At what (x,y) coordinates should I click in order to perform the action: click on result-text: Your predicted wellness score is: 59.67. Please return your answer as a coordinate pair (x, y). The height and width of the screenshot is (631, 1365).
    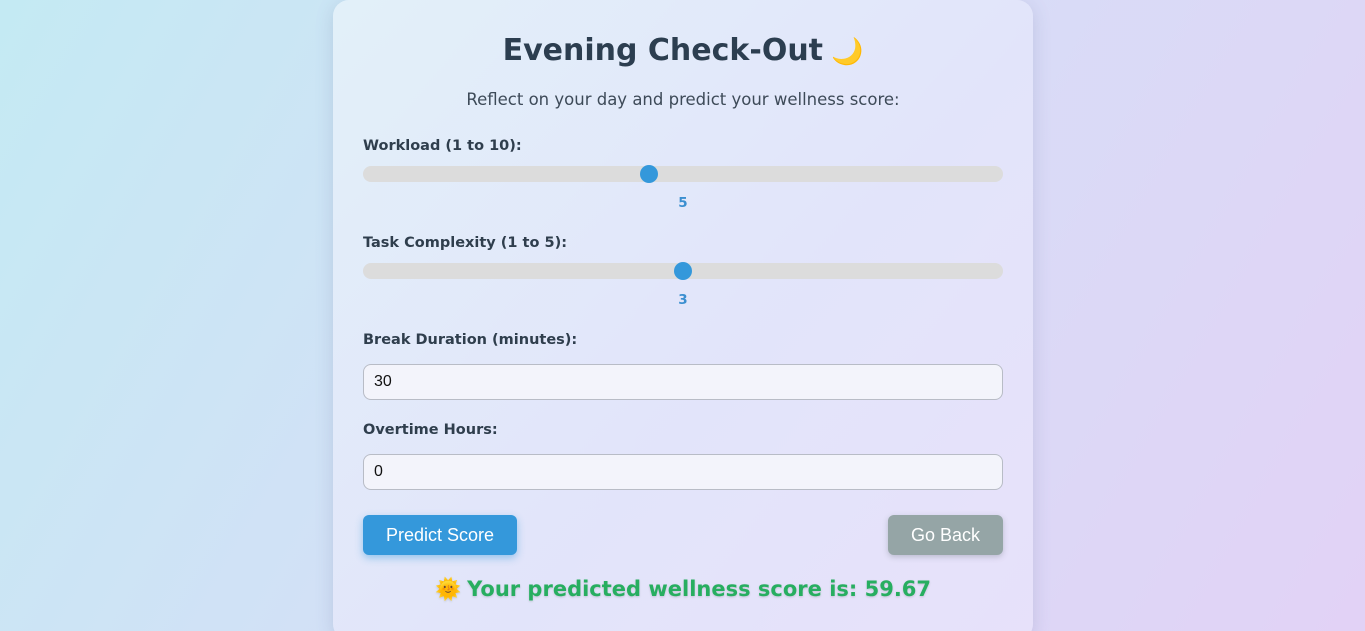
    Looking at the image, I should click on (699, 589).